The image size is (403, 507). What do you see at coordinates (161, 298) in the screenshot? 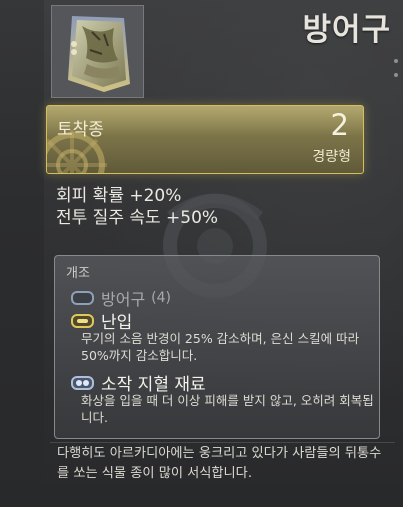
I see `mod-slot-count: (4)` at bounding box center [161, 298].